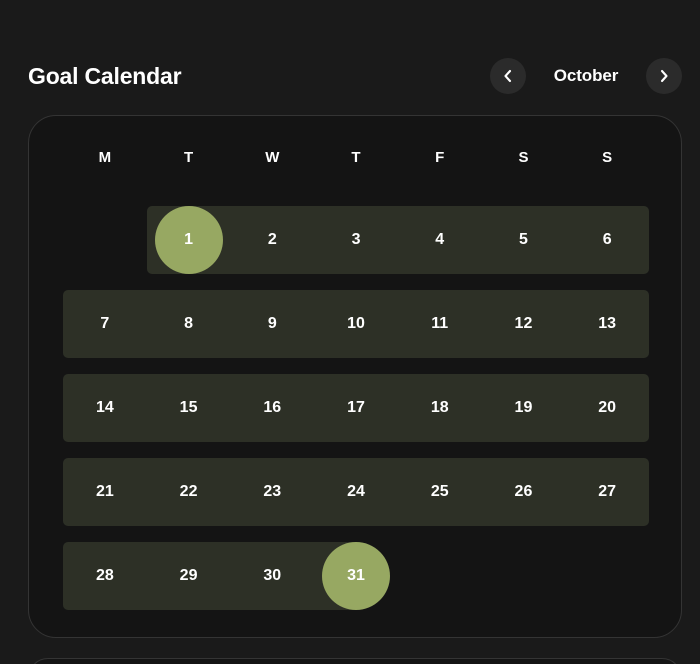 The height and width of the screenshot is (664, 700). I want to click on day-number: 16, so click(272, 407).